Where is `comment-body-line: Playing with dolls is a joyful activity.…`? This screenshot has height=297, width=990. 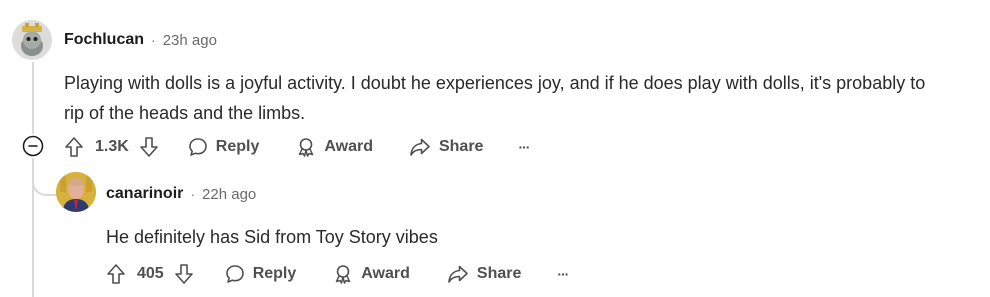
comment-body-line: Playing with dolls is a joyful activity.… is located at coordinates (495, 83).